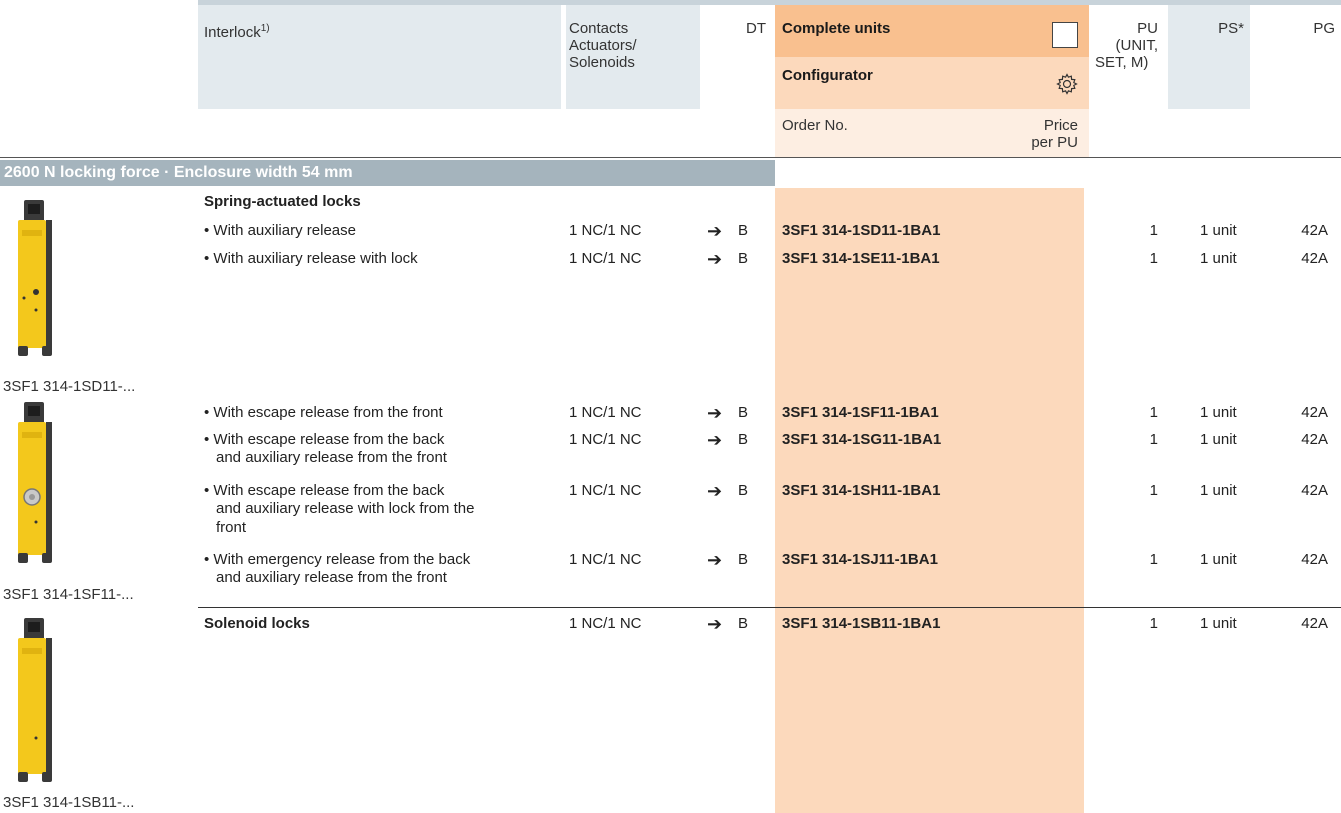  I want to click on order-number: 3SF1 314-1SB11-1BA1, so click(861, 624).